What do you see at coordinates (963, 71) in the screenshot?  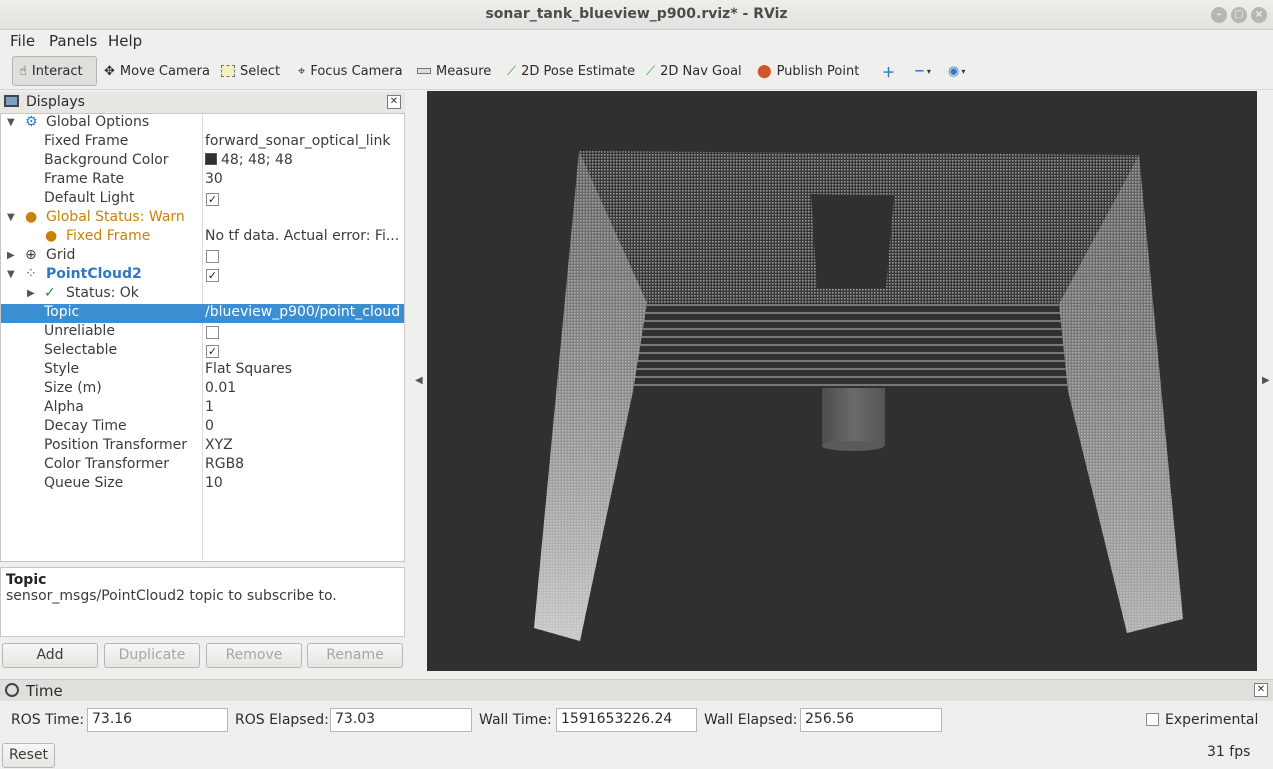 I see `chevron-down-icon: ▾` at bounding box center [963, 71].